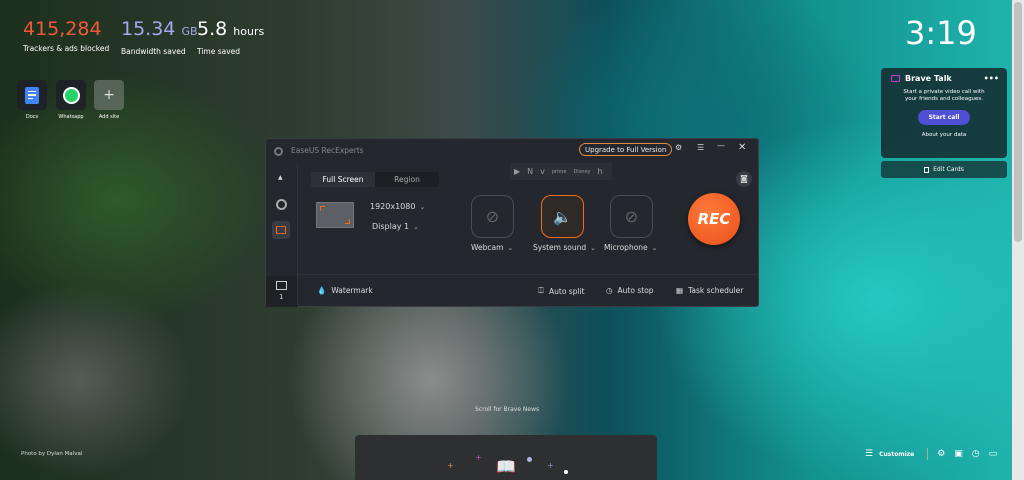 Image resolution: width=1024 pixels, height=480 pixels. What do you see at coordinates (281, 297) in the screenshot?
I see `recordings-count: 1` at bounding box center [281, 297].